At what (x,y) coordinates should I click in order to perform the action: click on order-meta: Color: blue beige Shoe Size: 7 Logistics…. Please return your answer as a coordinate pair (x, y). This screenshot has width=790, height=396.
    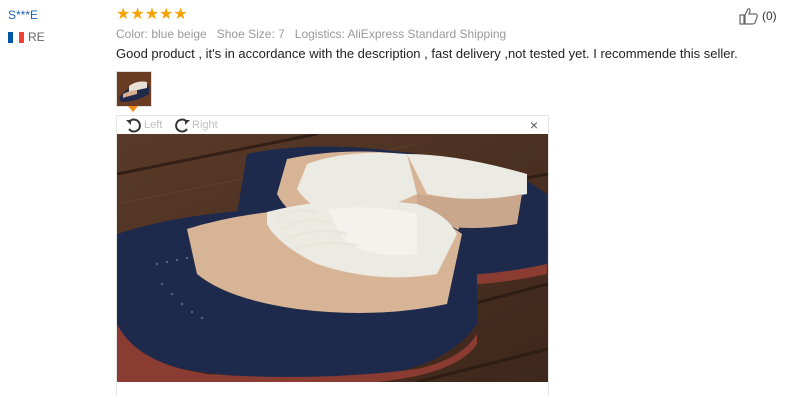
    Looking at the image, I should click on (316, 34).